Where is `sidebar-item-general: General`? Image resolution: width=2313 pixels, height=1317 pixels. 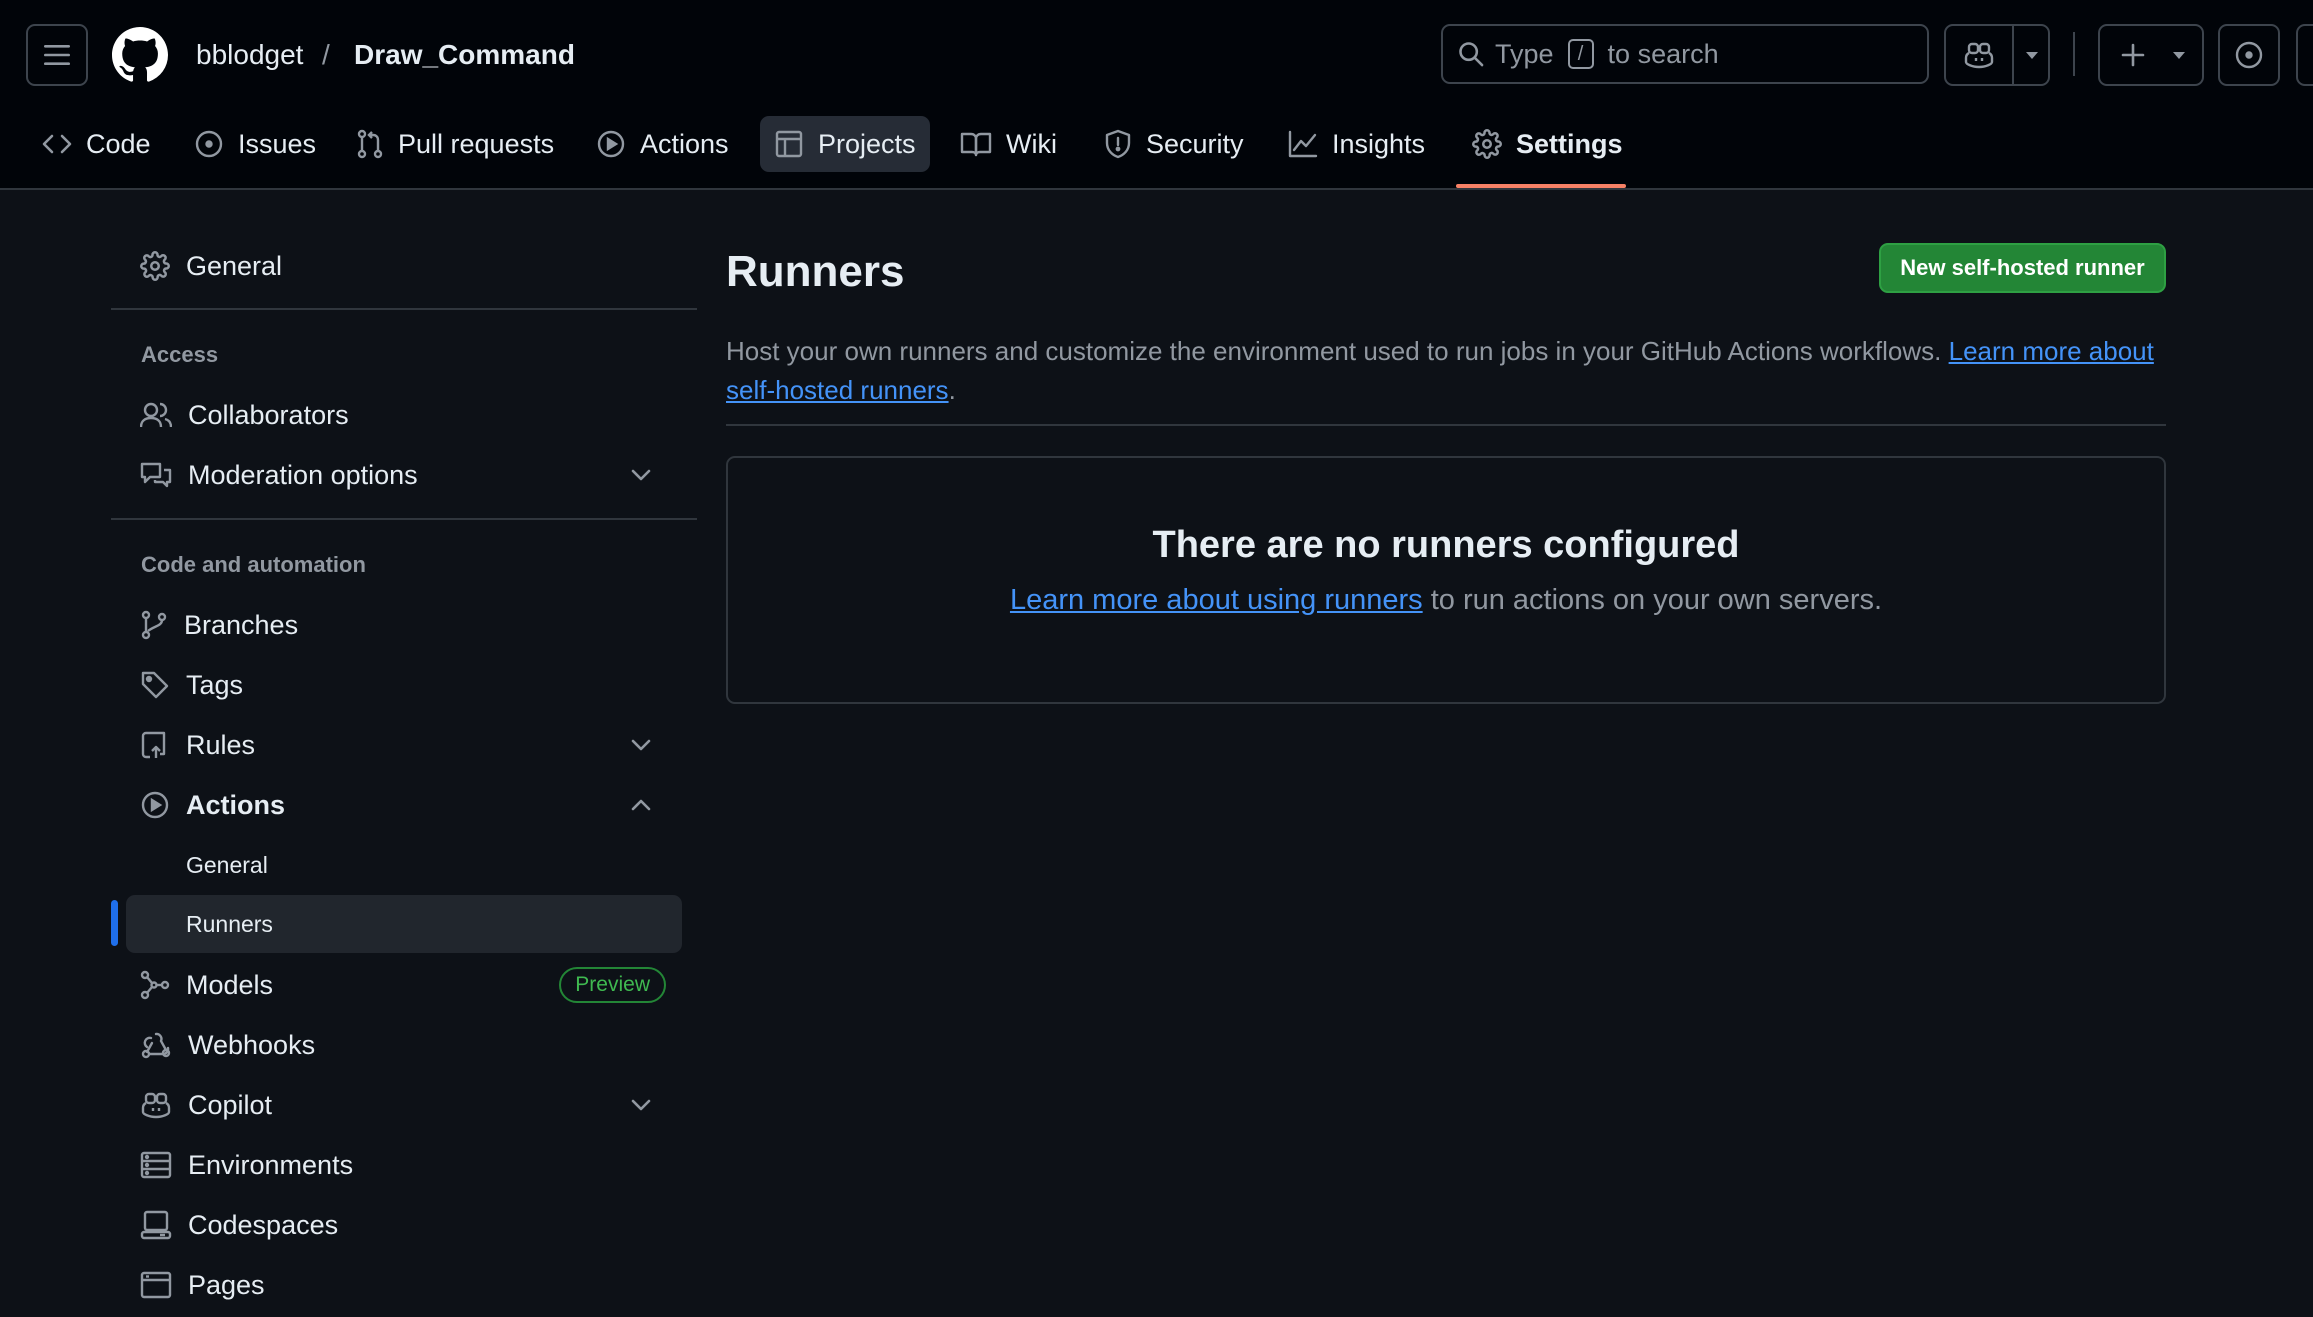 sidebar-item-general: General is located at coordinates (404, 266).